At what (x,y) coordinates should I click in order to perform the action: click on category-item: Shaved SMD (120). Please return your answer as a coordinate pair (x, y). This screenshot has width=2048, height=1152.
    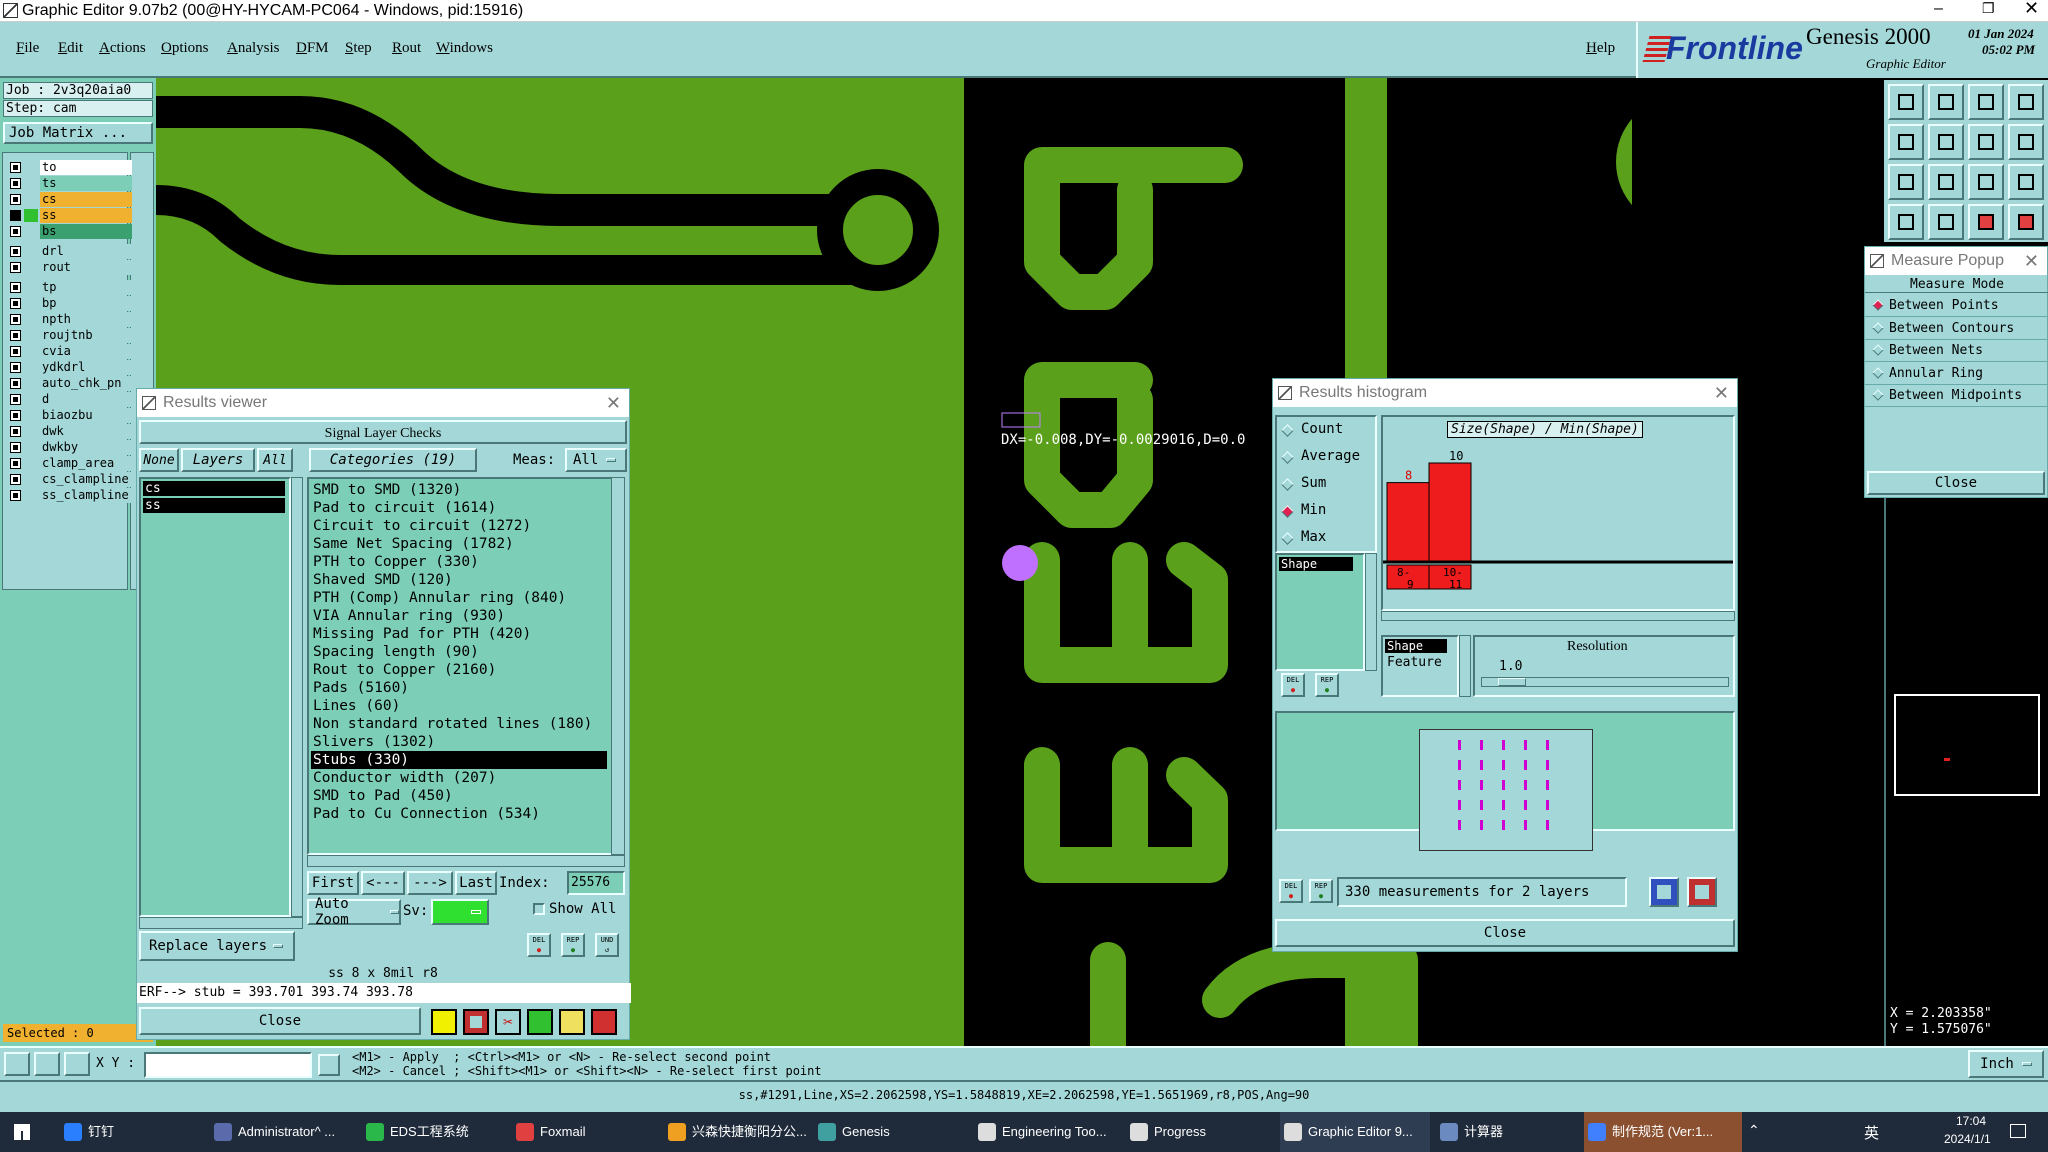
    Looking at the image, I should click on (459, 580).